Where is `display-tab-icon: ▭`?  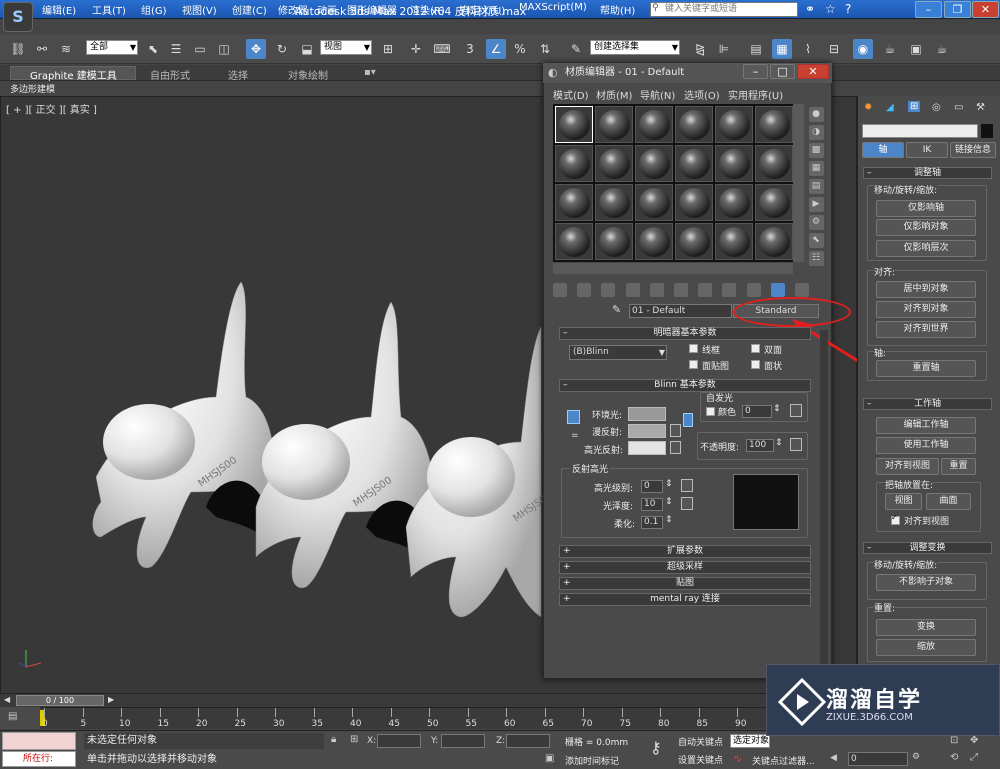 display-tab-icon: ▭ is located at coordinates (958, 107).